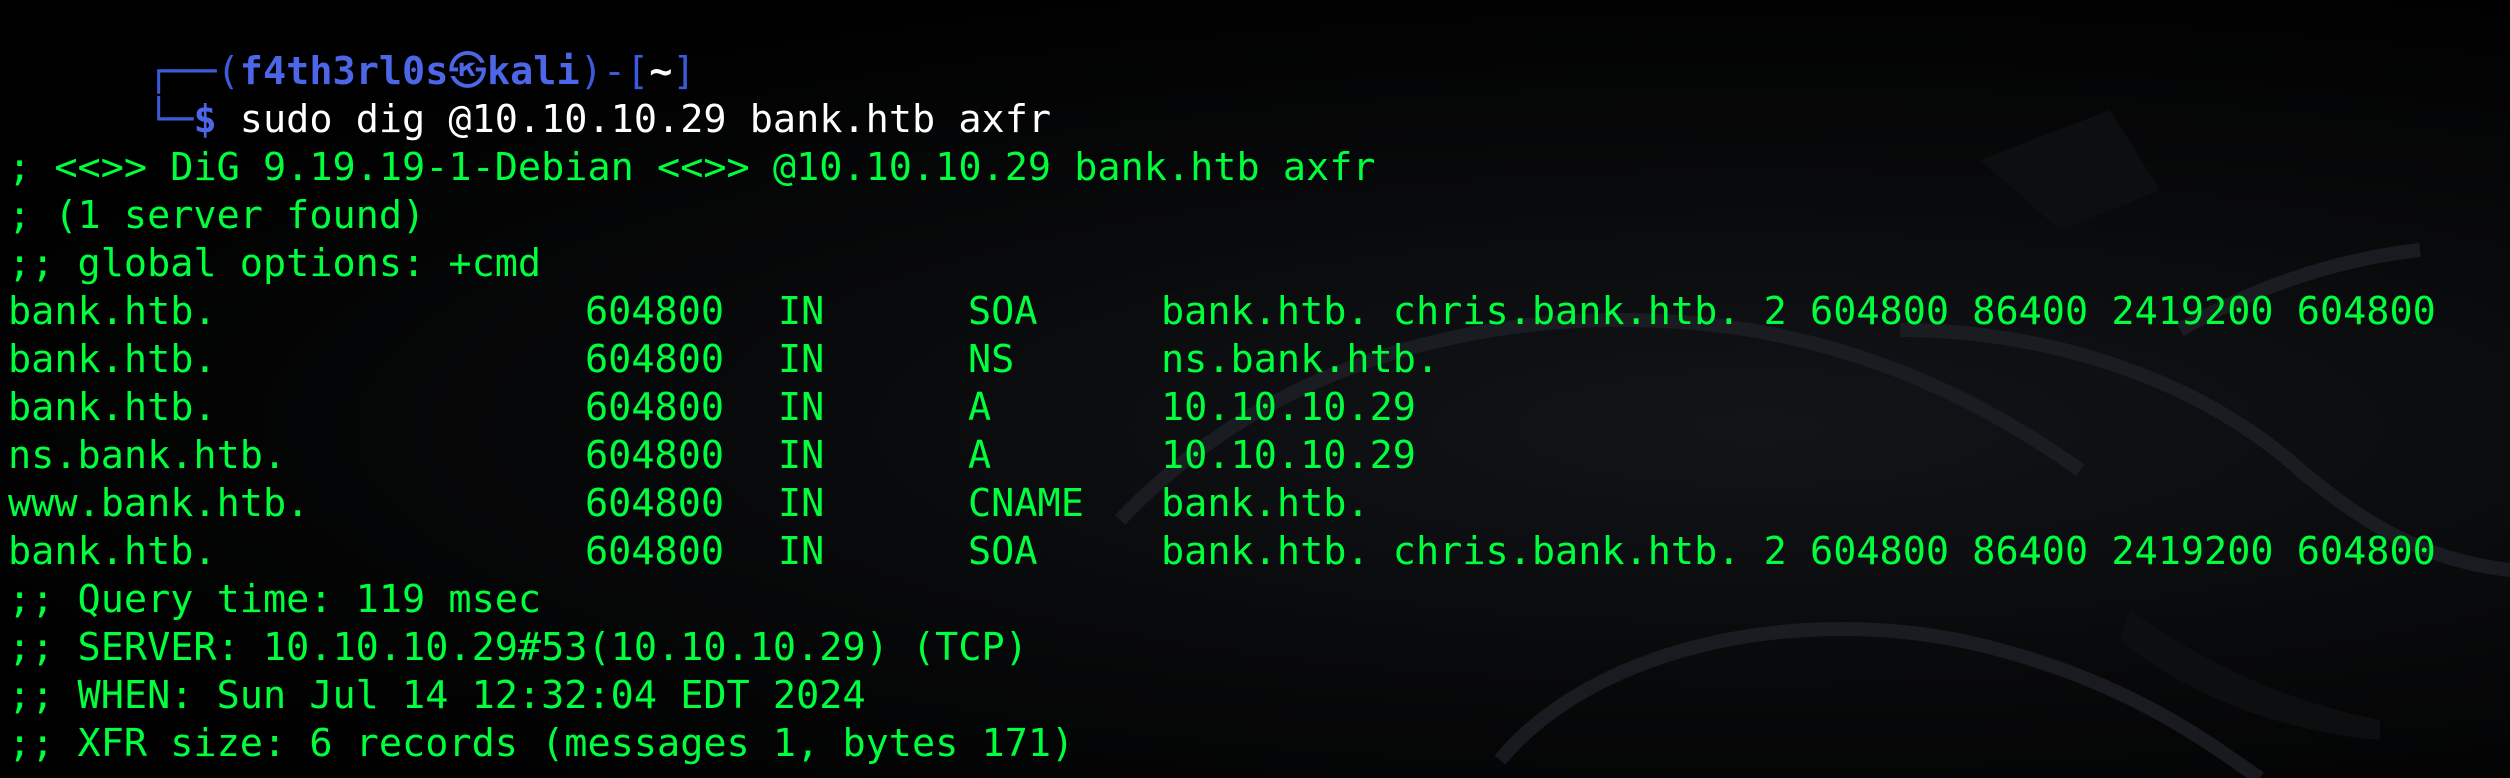 The height and width of the screenshot is (778, 2510). What do you see at coordinates (614, 71) in the screenshot?
I see `prompt-frame-mid: )-[` at bounding box center [614, 71].